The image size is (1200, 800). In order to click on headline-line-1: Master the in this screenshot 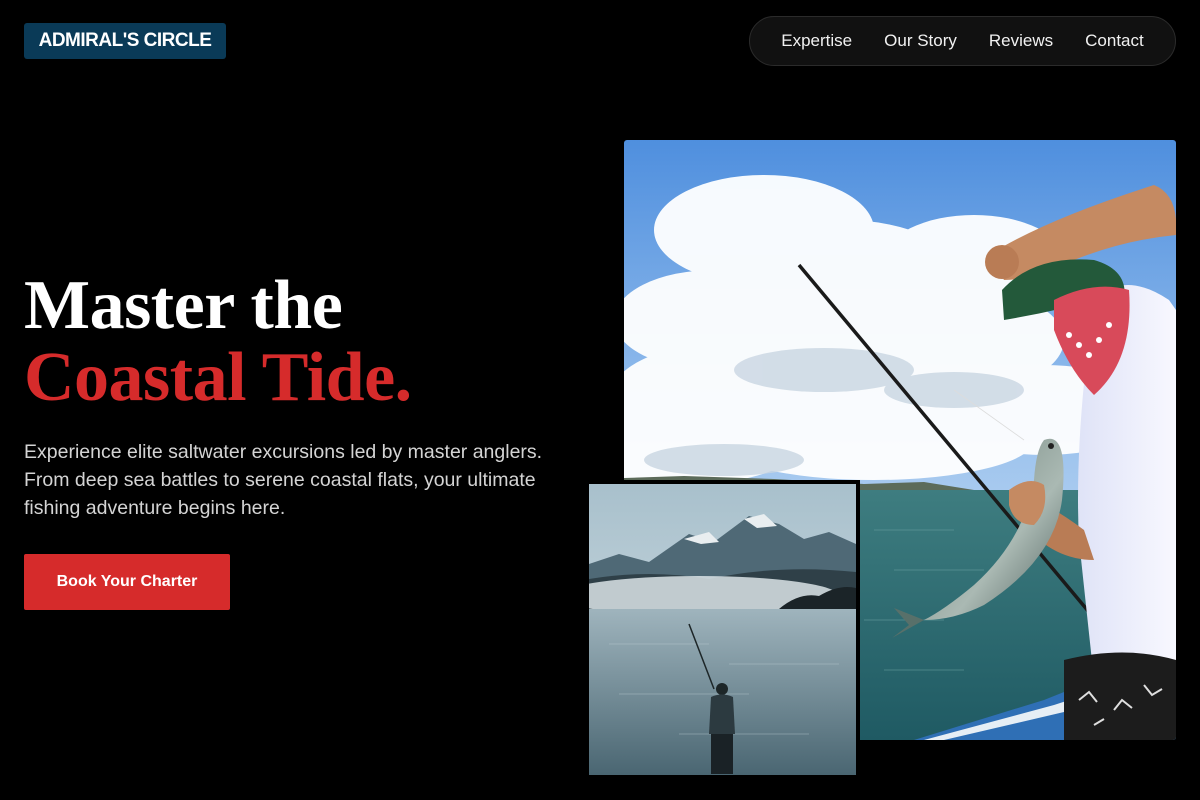, I will do `click(183, 305)`.